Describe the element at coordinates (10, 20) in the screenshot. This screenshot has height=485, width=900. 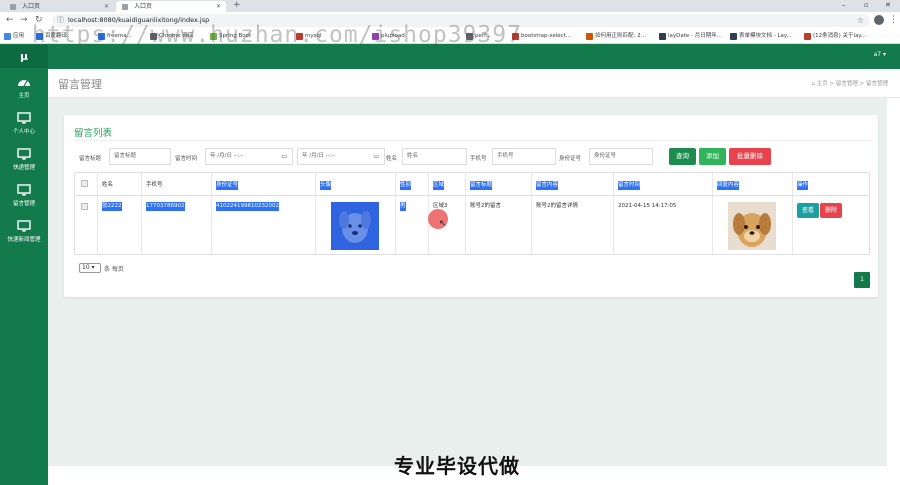
I see `back-icon: ←` at that location.